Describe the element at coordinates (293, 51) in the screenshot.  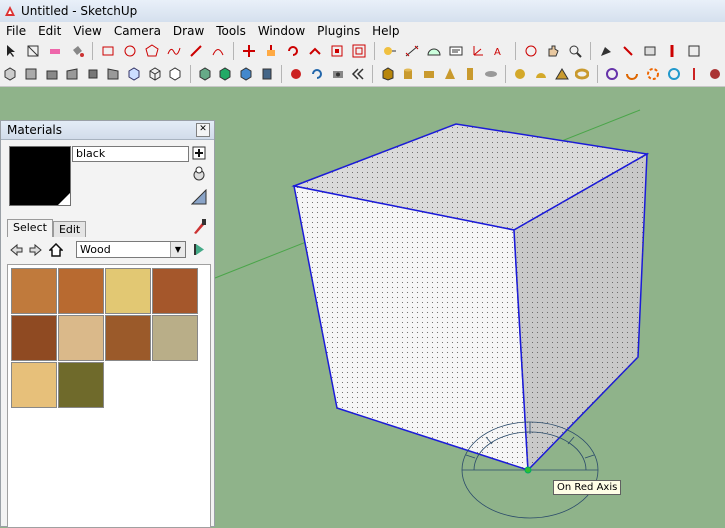
I see `rotate-icon` at that location.